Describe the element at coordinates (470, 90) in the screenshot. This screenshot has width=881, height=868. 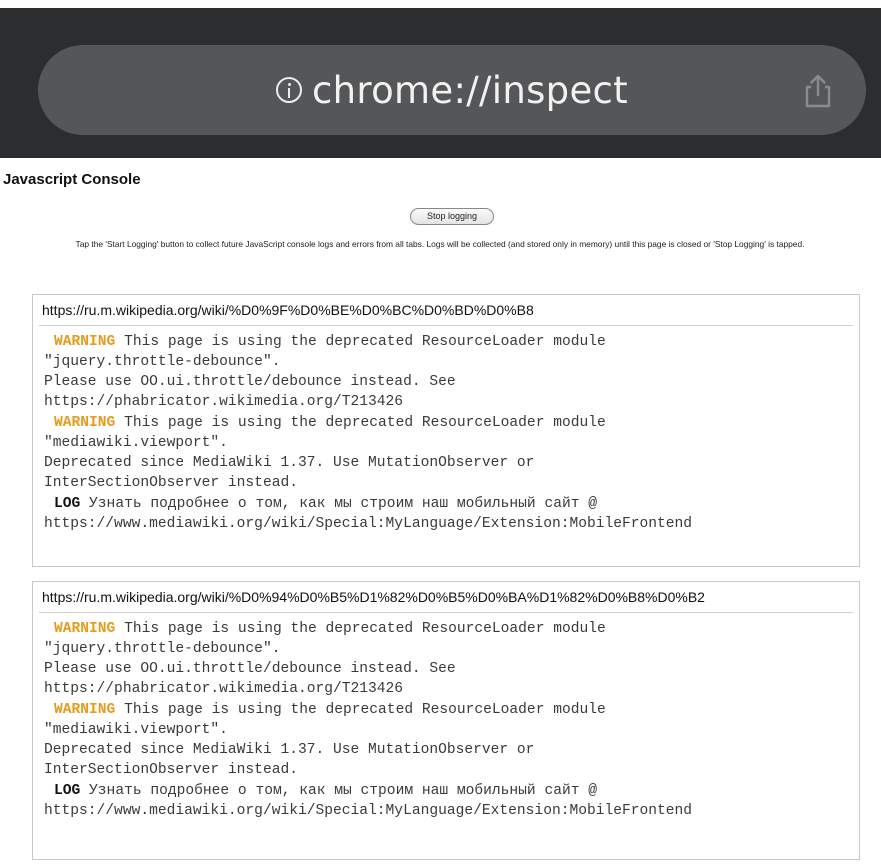
I see `address-text: chrome://inspect` at that location.